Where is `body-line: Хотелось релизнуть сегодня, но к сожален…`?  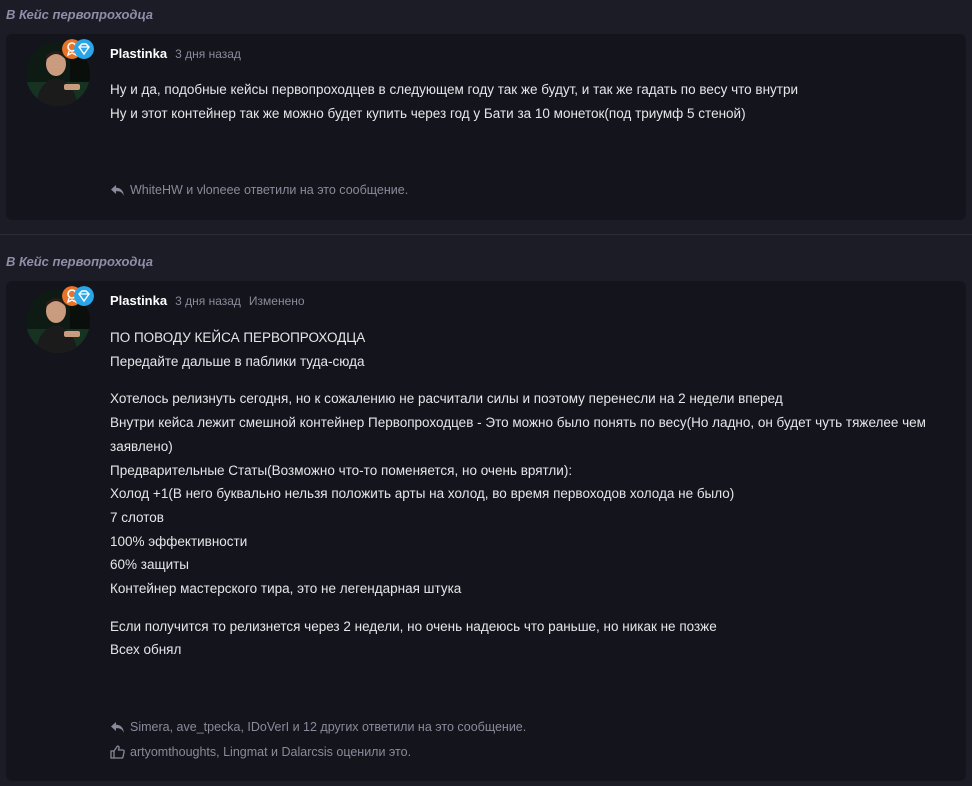
body-line: Хотелось релизнуть сегодня, но к сожален… is located at coordinates (446, 399).